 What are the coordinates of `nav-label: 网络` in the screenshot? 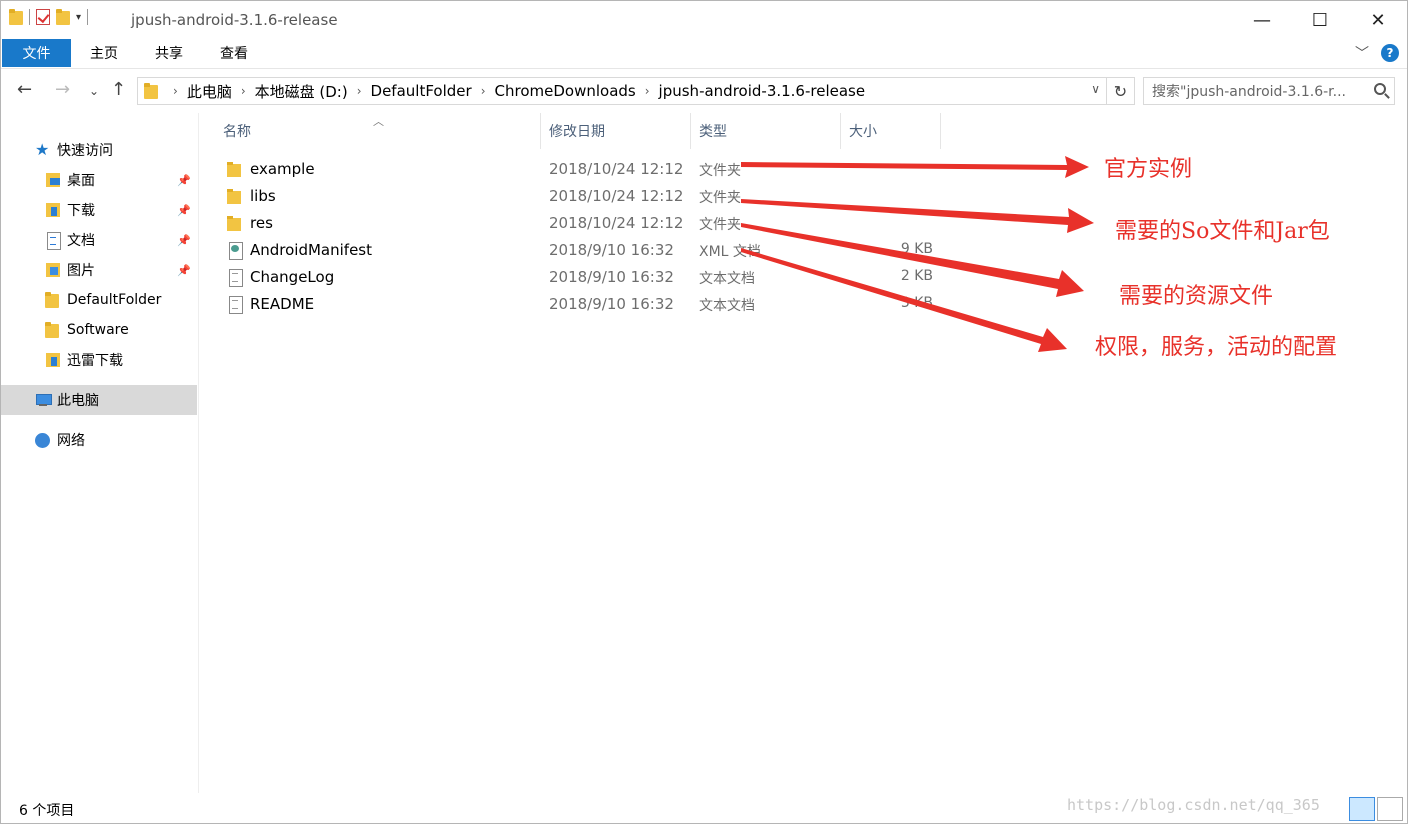 It's located at (71, 441).